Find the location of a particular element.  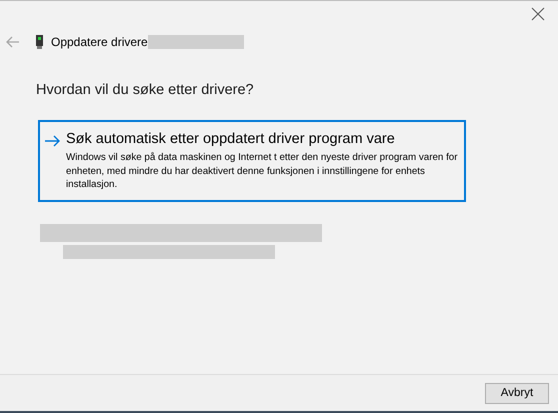

option-title: Søk automatisk etter oppdatert driver program vare is located at coordinates (231, 139).